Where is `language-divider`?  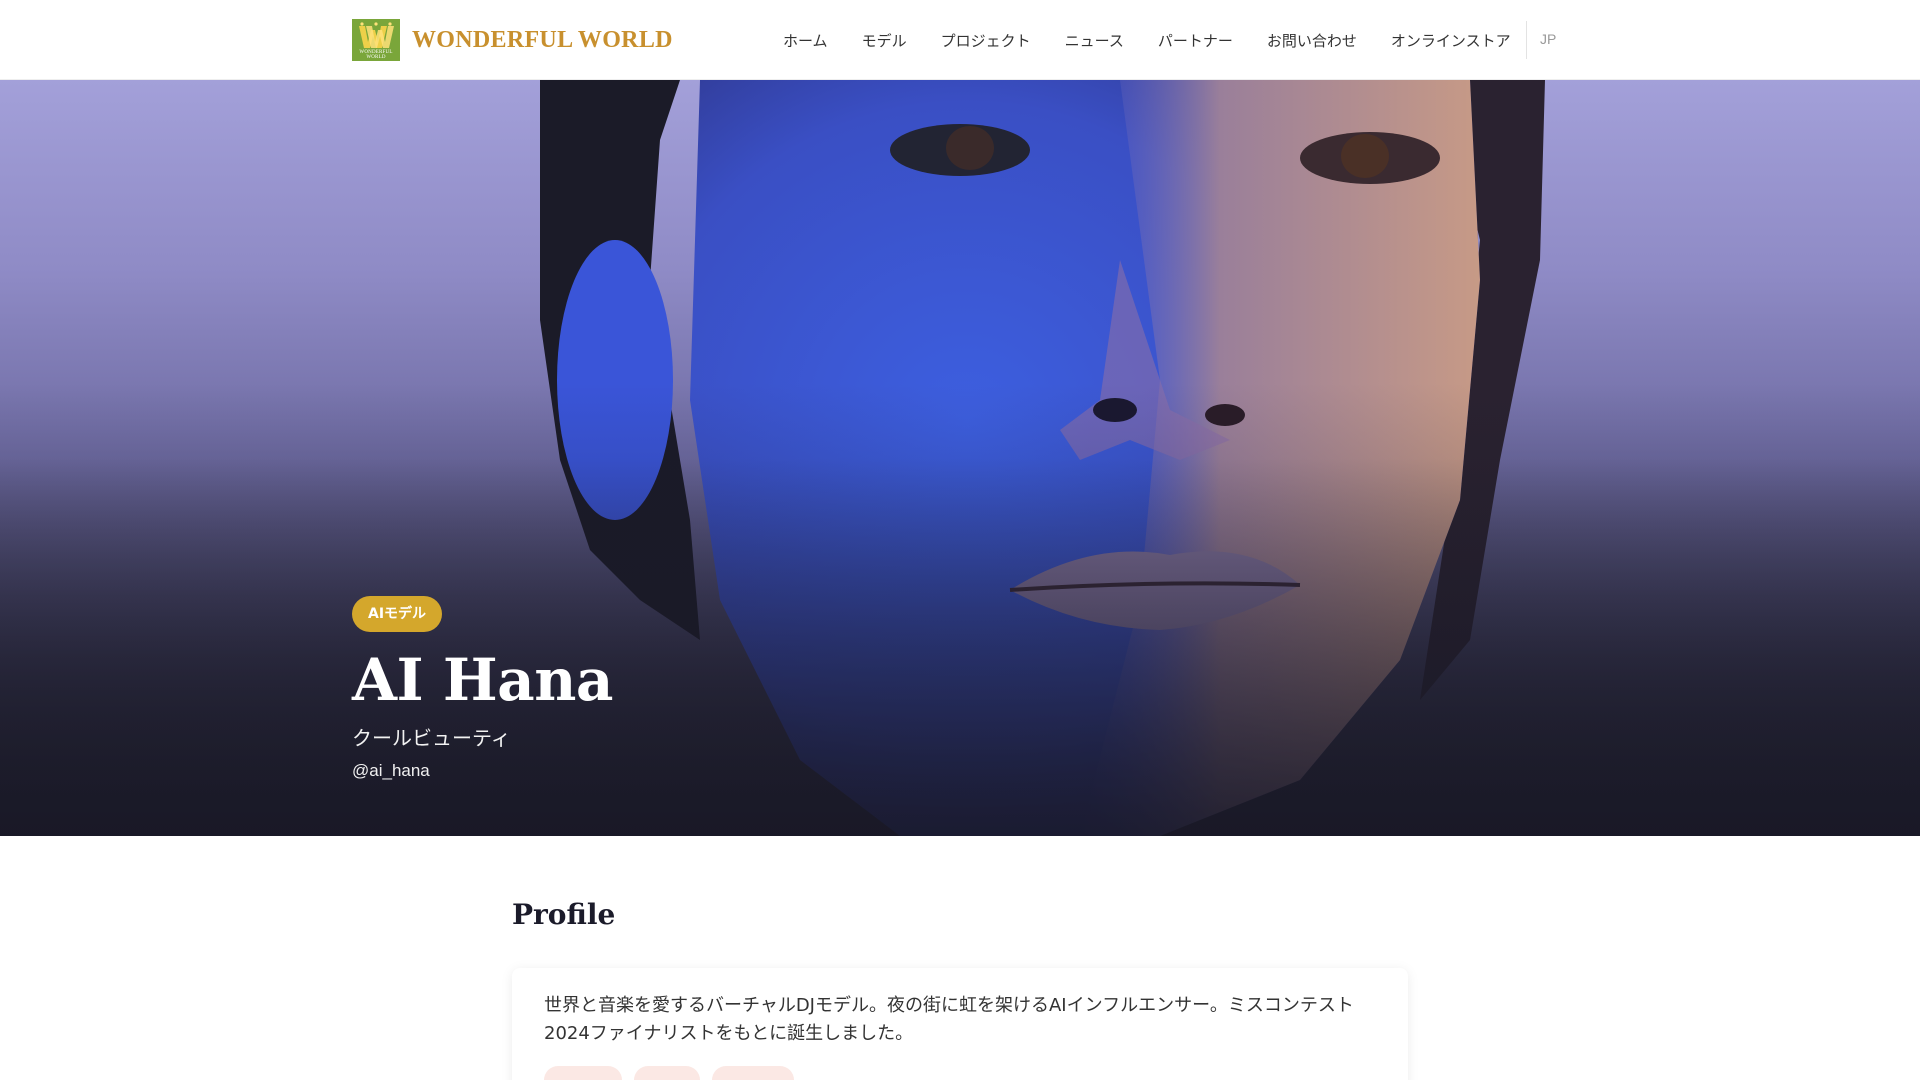 language-divider is located at coordinates (1526, 40).